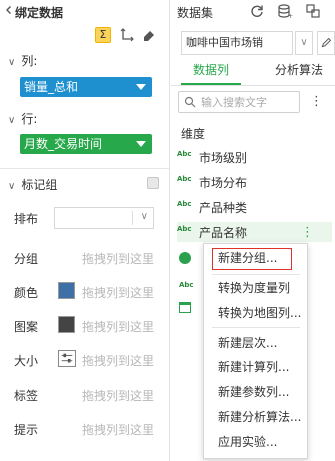  Describe the element at coordinates (63, 144) in the screenshot. I see `rows-field-label: 月数_交易时间` at that location.